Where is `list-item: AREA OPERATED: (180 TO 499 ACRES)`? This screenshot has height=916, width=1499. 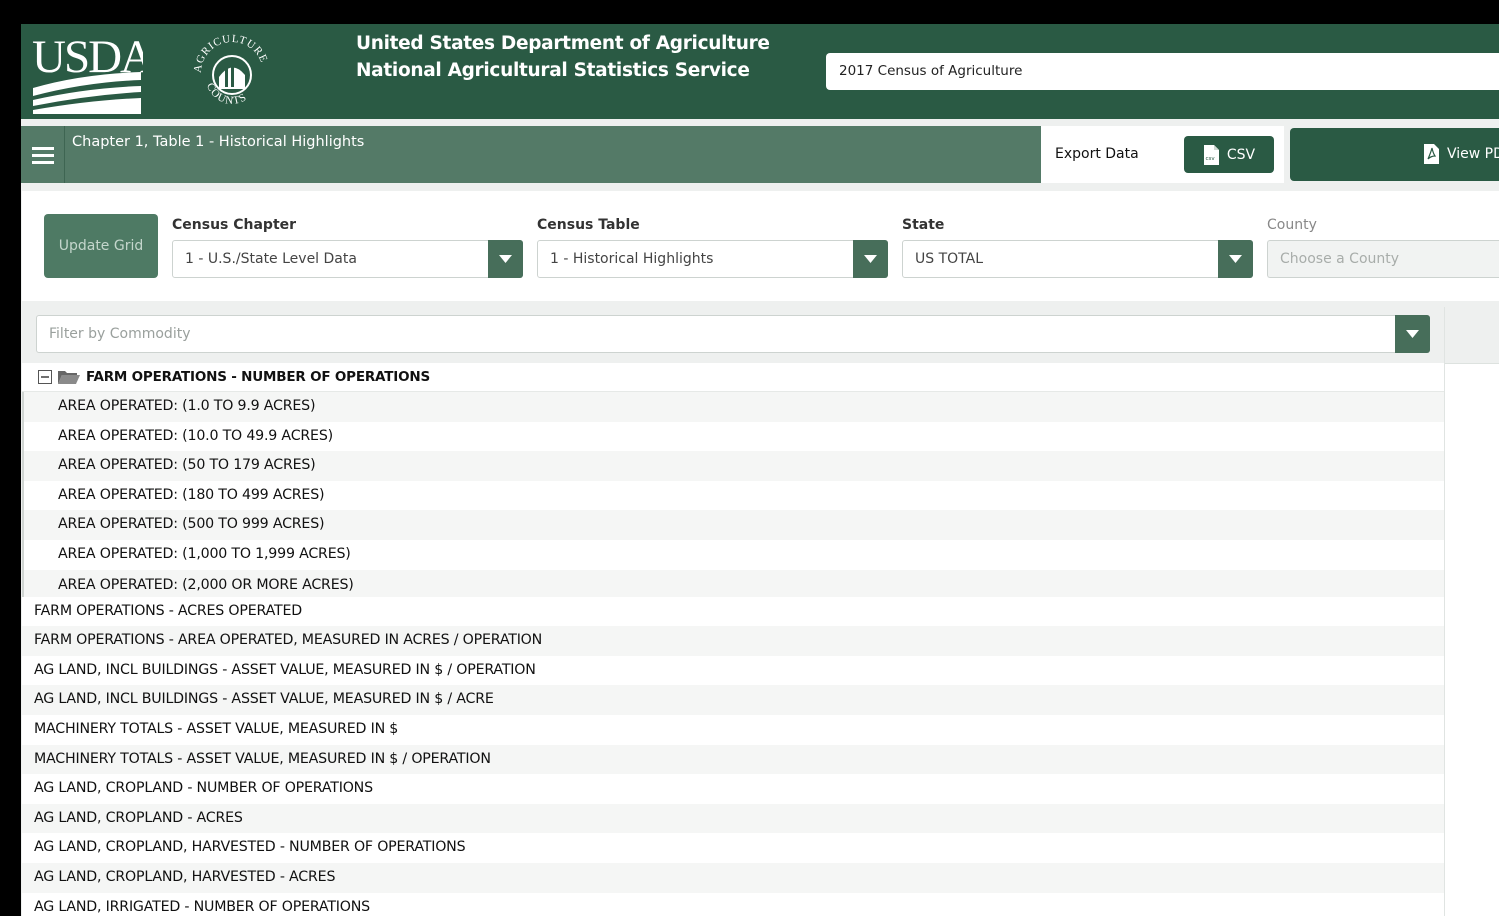
list-item: AREA OPERATED: (180 TO 499 ACRES) is located at coordinates (733, 495).